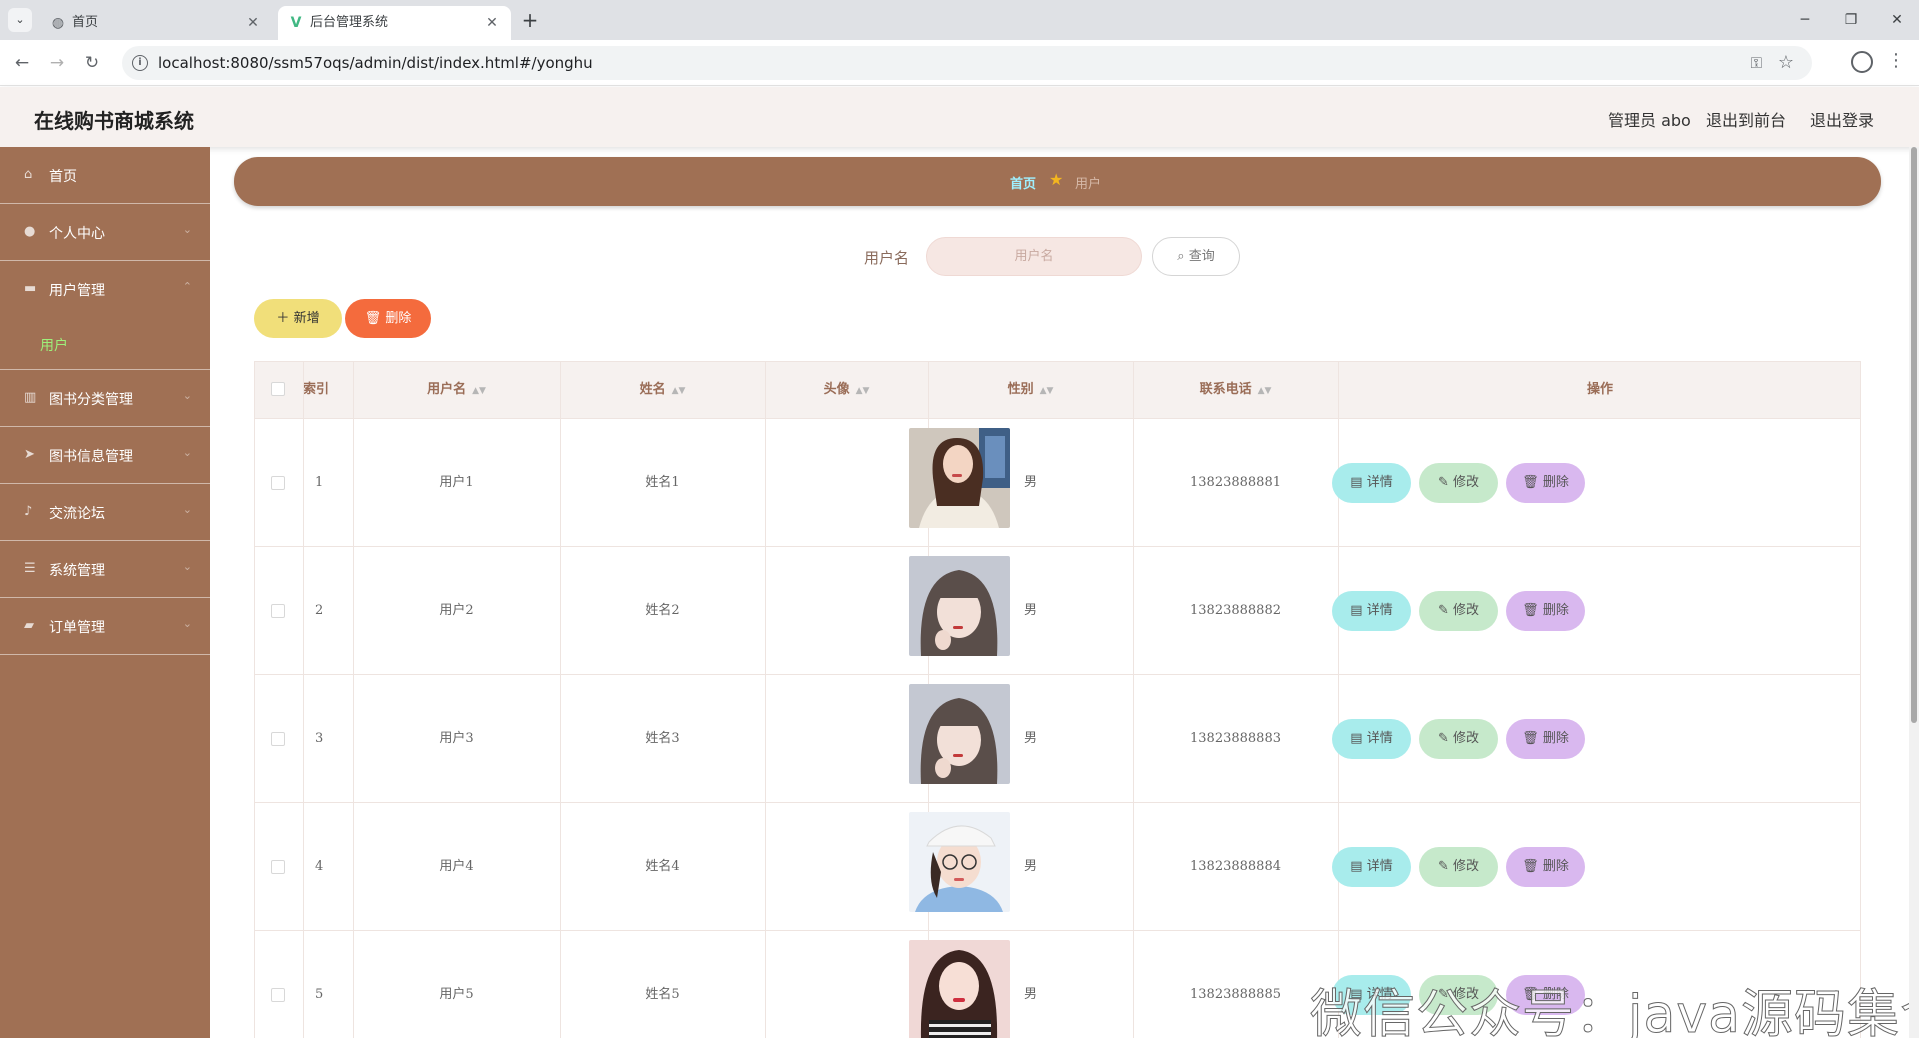 This screenshot has height=1038, width=1919. Describe the element at coordinates (28, 174) in the screenshot. I see `home-icon: ⌂` at that location.